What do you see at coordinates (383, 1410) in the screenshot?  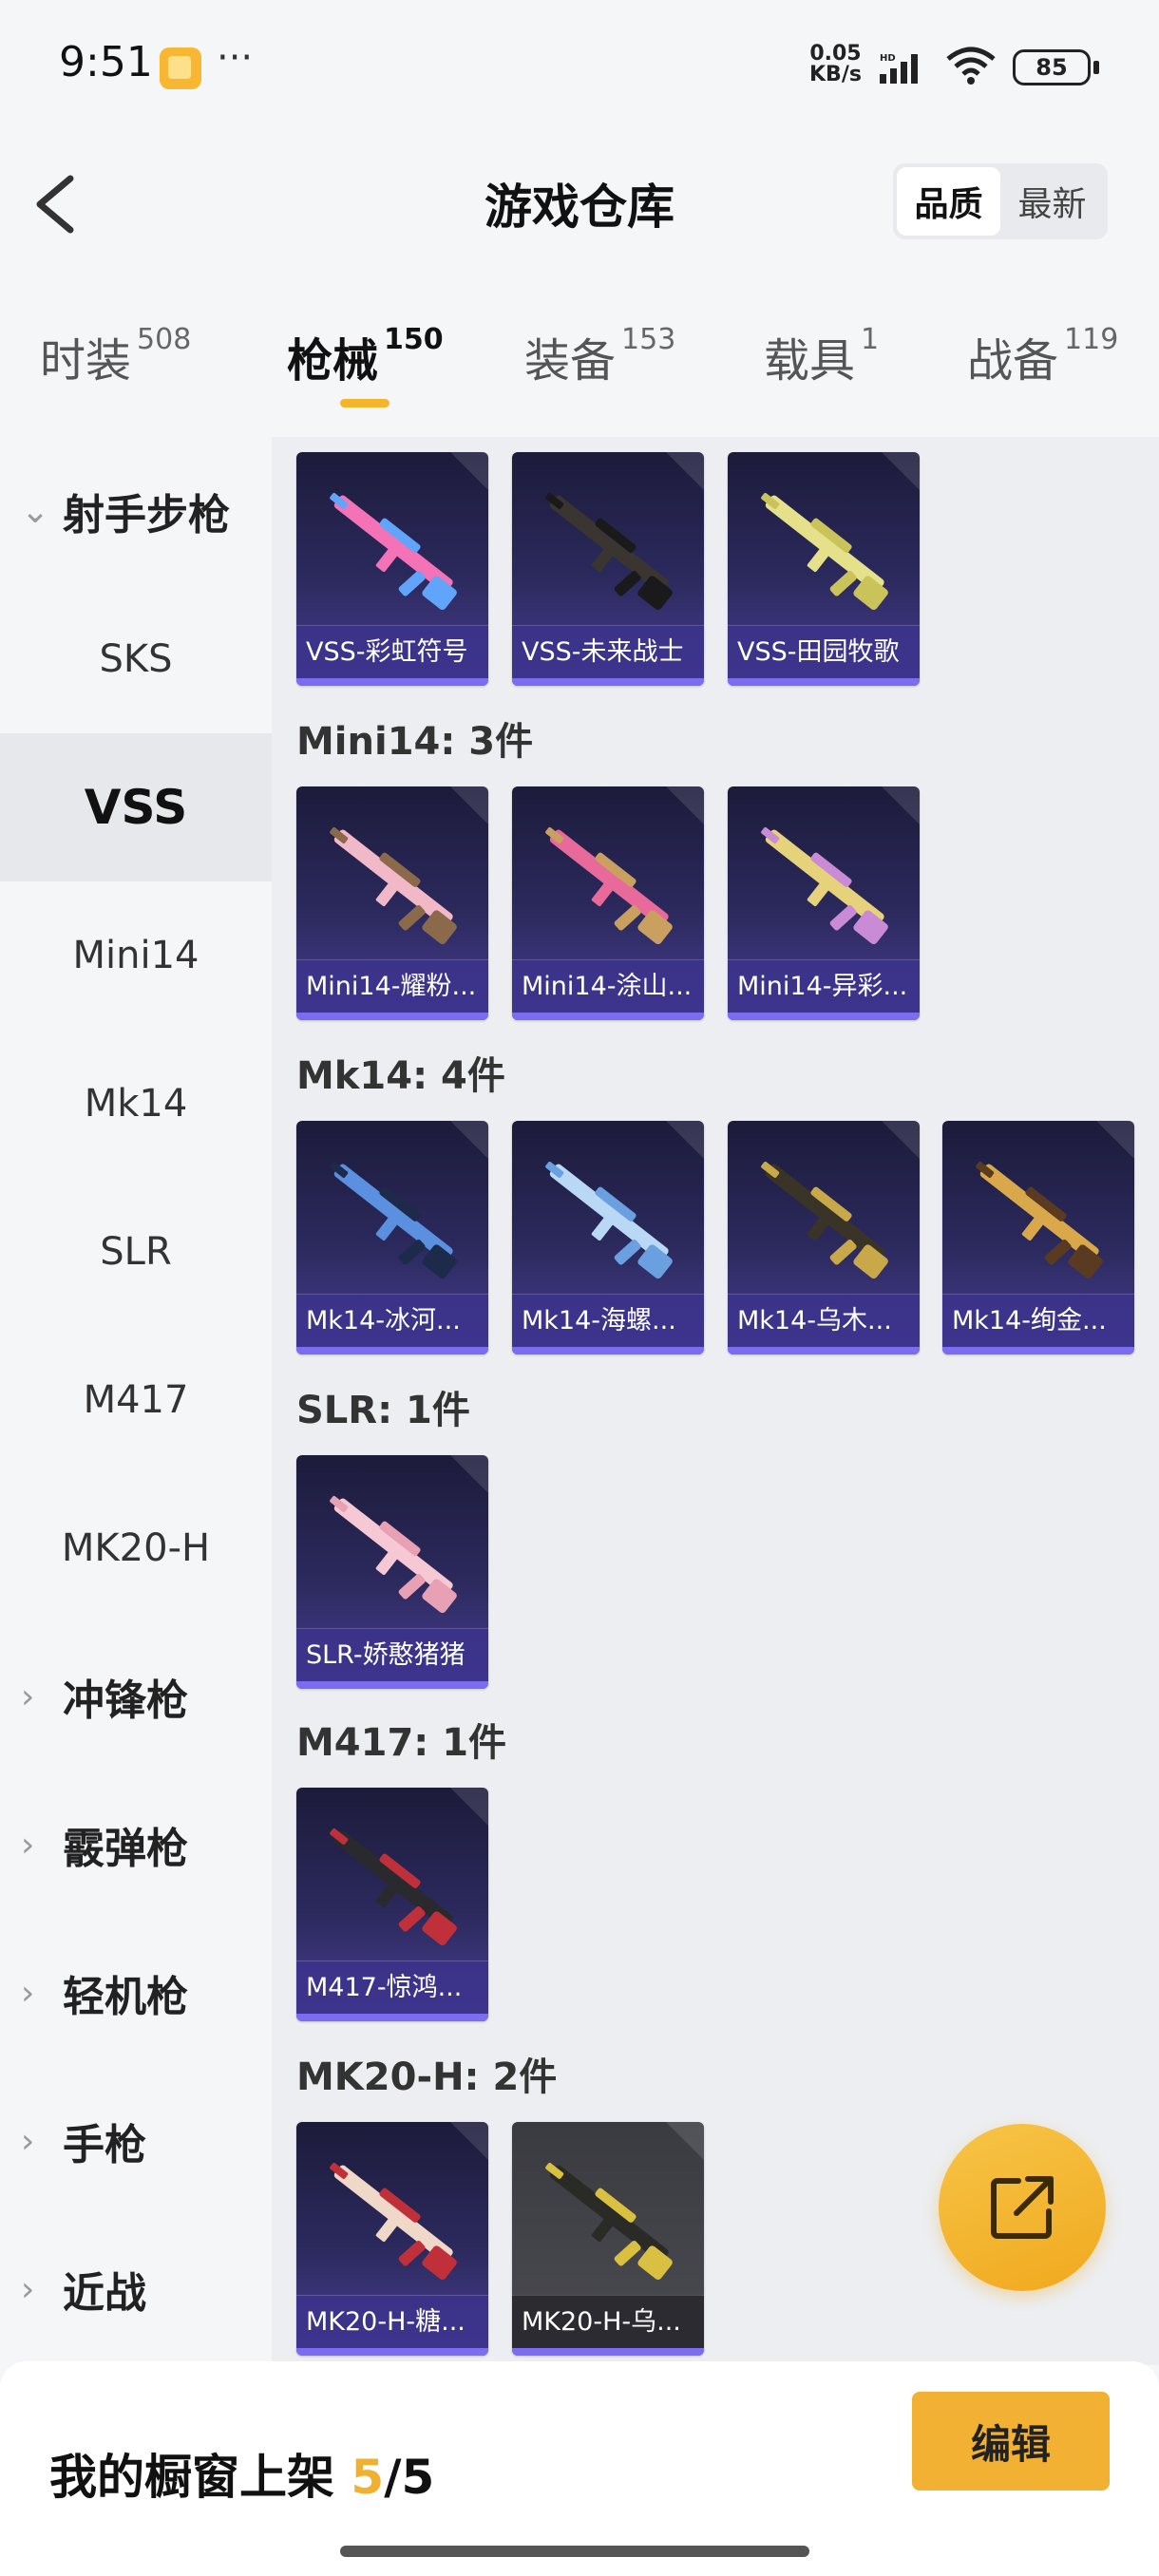 I see `section-label-slr: SLR: 1件` at bounding box center [383, 1410].